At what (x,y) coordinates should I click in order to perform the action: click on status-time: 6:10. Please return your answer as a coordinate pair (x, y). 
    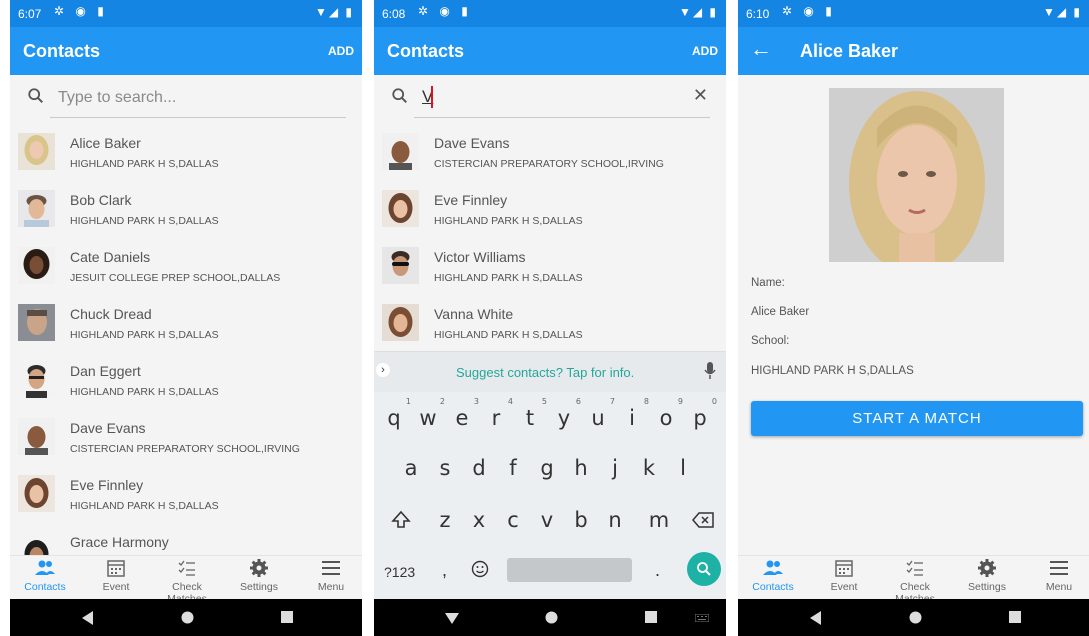
    Looking at the image, I should click on (758, 14).